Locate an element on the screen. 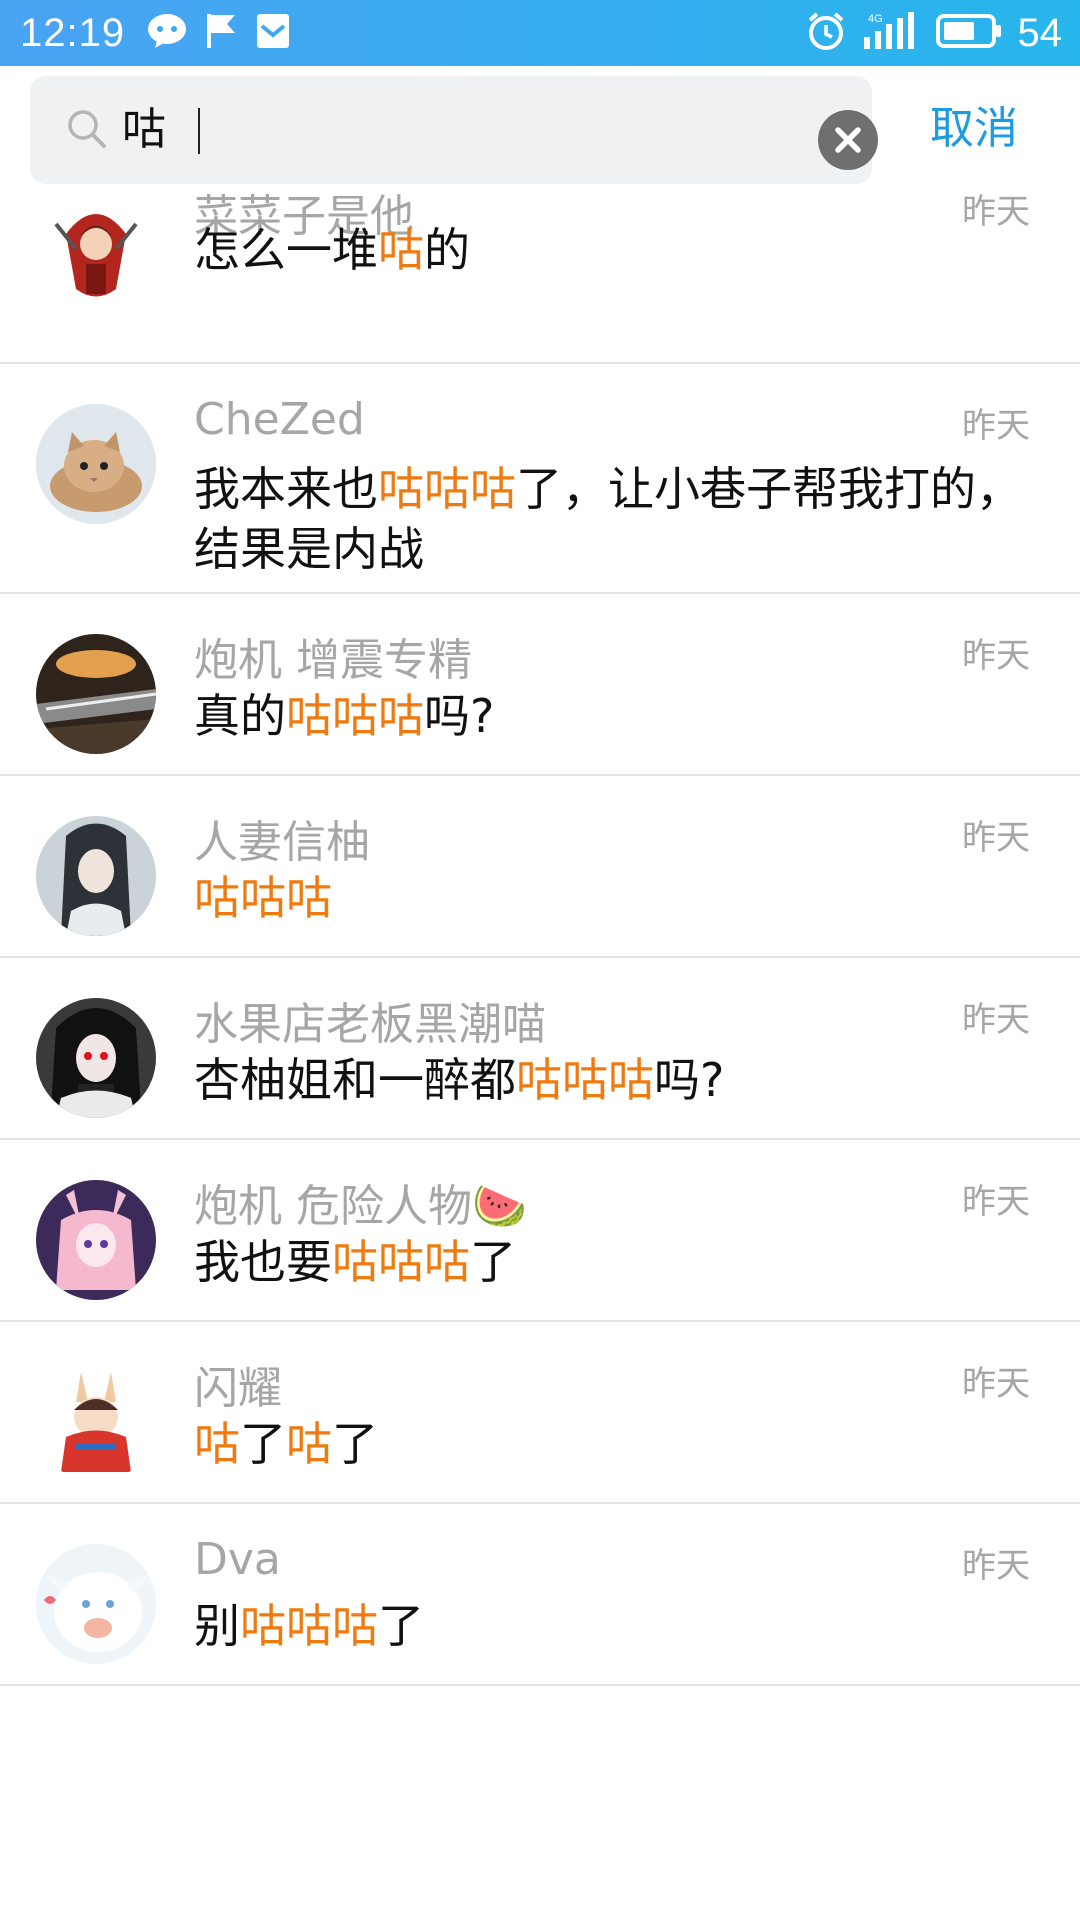 The image size is (1080, 1920). chat-result-row: Dva 昨天别咕咕咕了 is located at coordinates (540, 1595).